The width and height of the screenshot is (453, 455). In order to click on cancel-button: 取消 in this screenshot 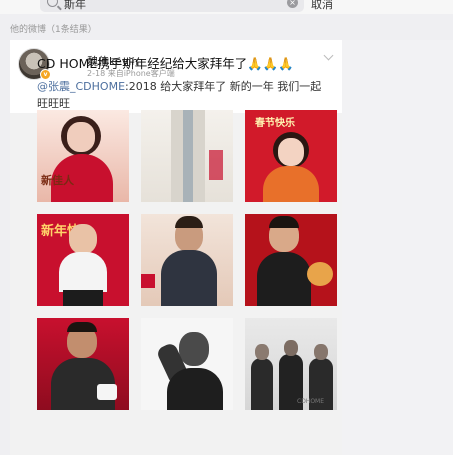, I will do `click(322, 6)`.